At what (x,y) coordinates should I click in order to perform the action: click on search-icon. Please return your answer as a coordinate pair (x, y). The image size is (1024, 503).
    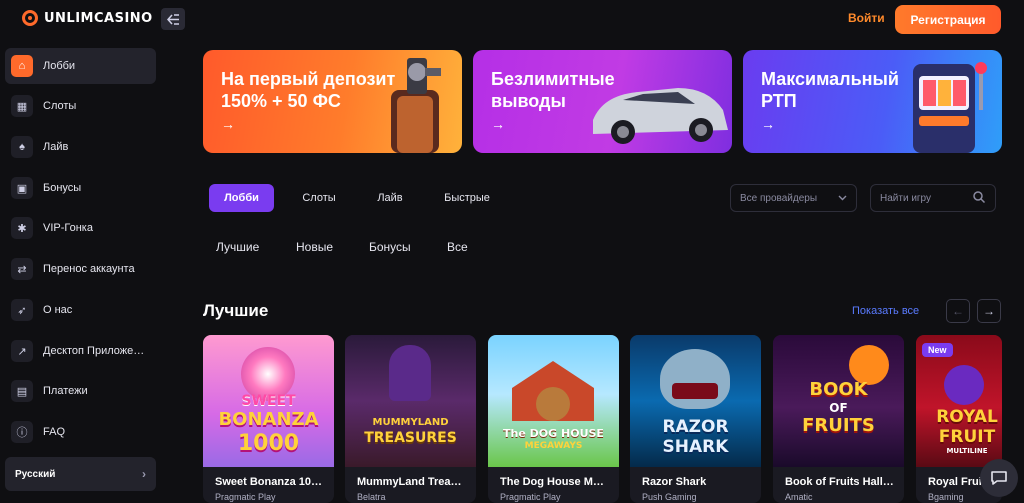
    Looking at the image, I should click on (979, 197).